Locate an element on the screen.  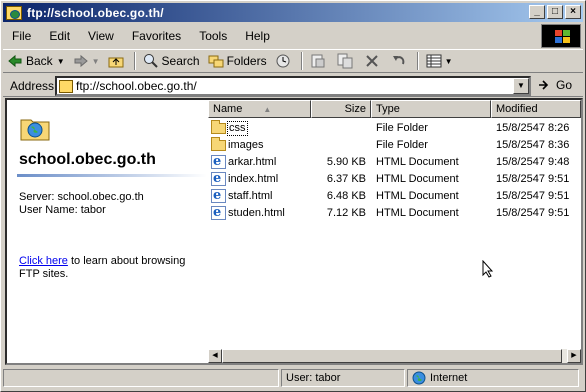
up-button is located at coordinates (117, 61).